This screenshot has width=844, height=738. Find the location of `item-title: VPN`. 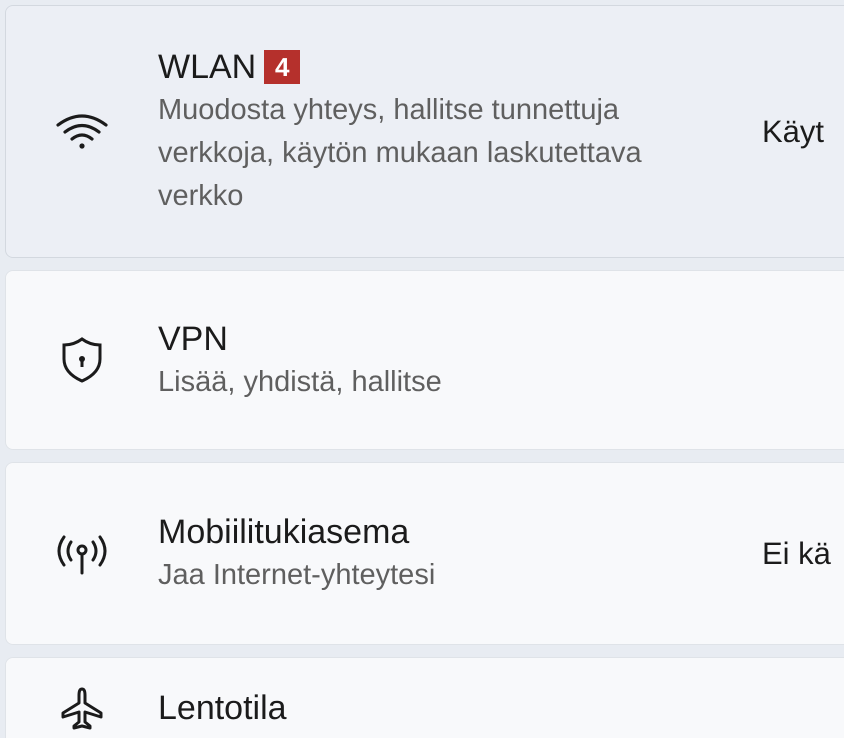

item-title: VPN is located at coordinates (193, 339).